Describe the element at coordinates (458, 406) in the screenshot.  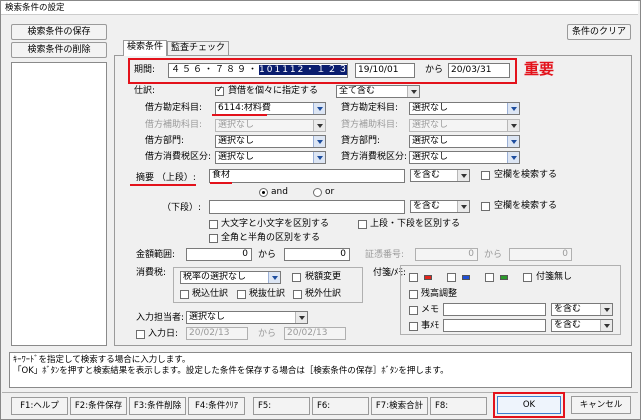
I see `f8-button: F8:` at that location.